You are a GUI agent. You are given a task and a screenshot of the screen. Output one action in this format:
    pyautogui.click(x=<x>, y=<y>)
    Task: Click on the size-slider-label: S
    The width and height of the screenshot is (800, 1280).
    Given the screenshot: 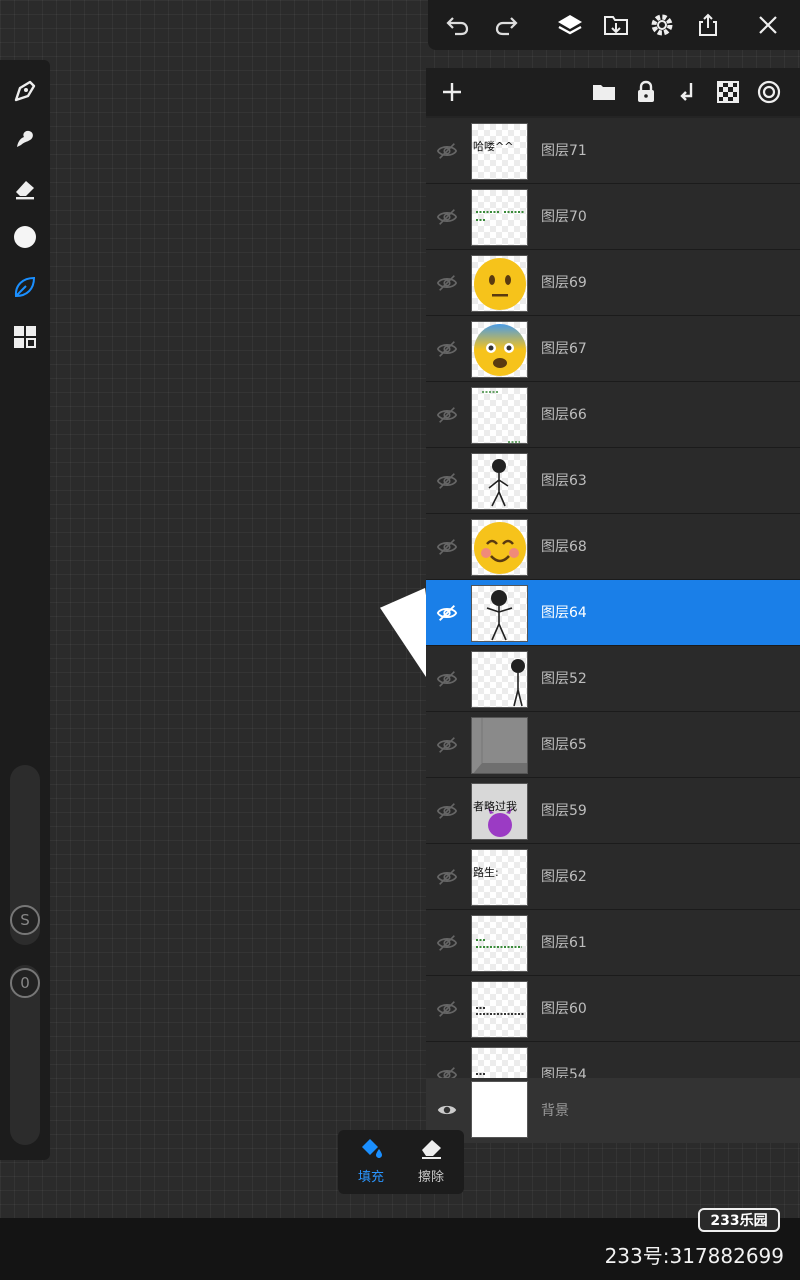 What is the action you would take?
    pyautogui.click(x=25, y=920)
    